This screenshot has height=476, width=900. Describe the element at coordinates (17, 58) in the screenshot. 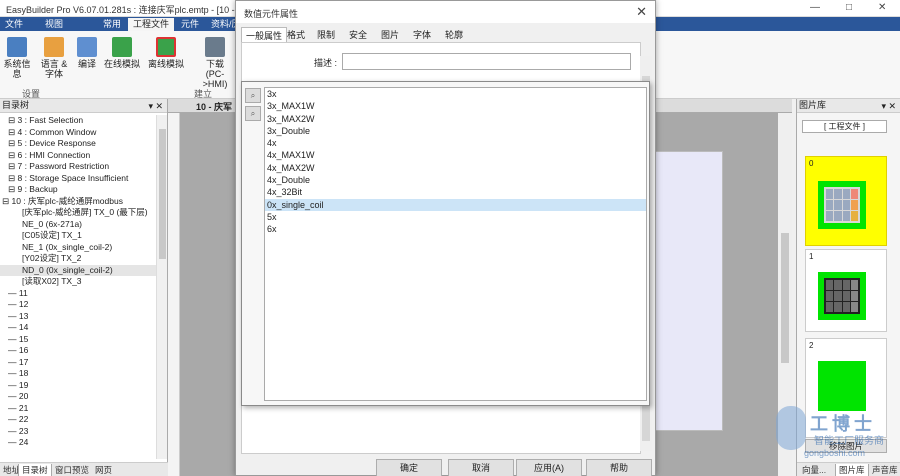

I see `system-info-button: 系统信息` at that location.